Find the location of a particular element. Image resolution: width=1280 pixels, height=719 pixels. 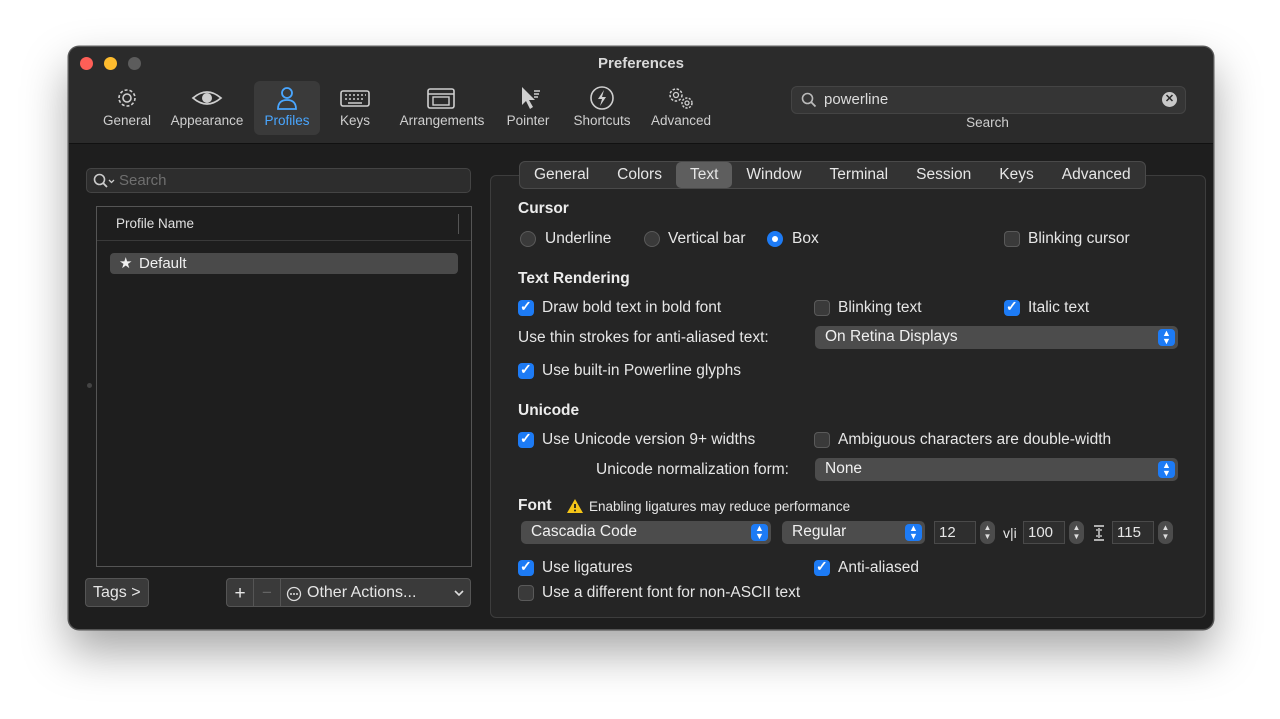

tab-keys: Keys is located at coordinates (1016, 175).